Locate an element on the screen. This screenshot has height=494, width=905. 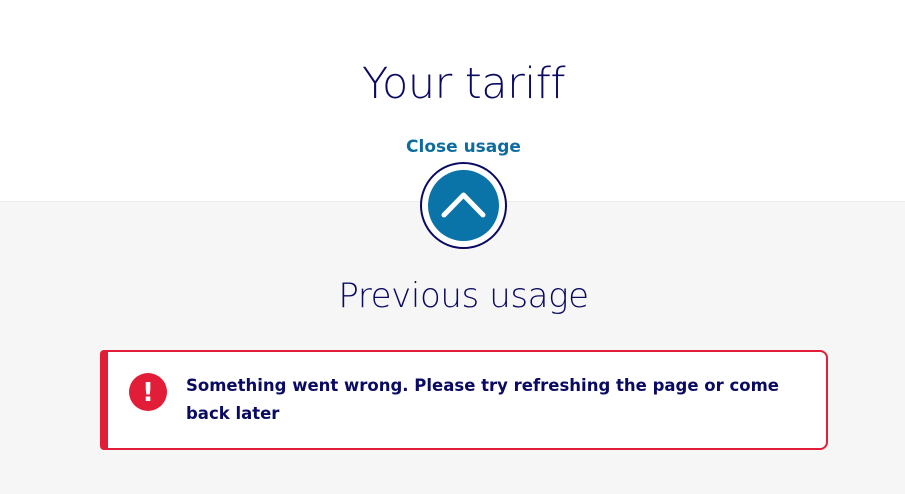
section-title: Previous usage is located at coordinates (463, 296).